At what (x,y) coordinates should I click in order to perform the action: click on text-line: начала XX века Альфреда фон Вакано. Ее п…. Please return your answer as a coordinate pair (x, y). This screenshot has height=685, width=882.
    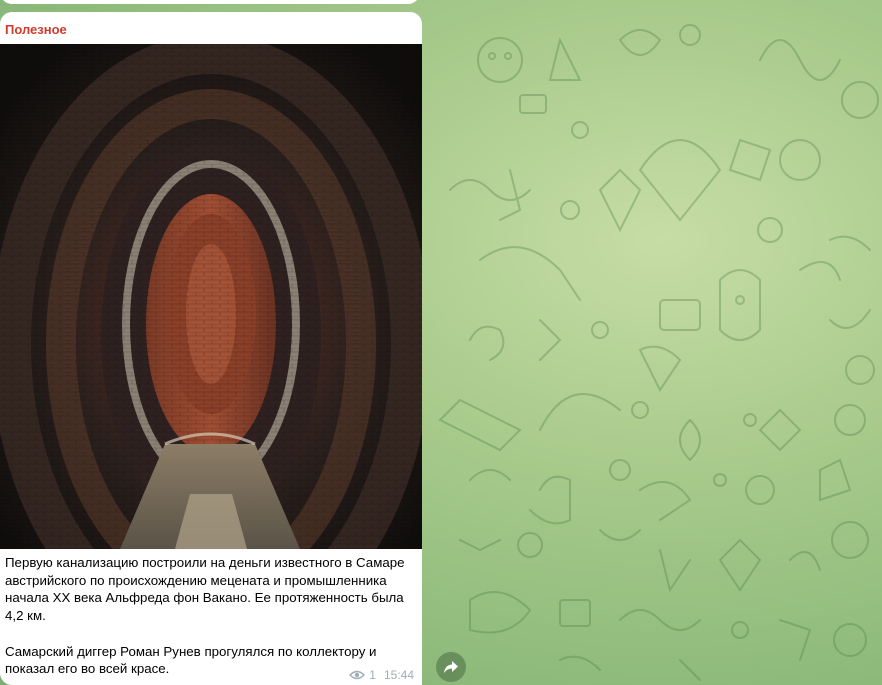
    Looking at the image, I should click on (204, 598).